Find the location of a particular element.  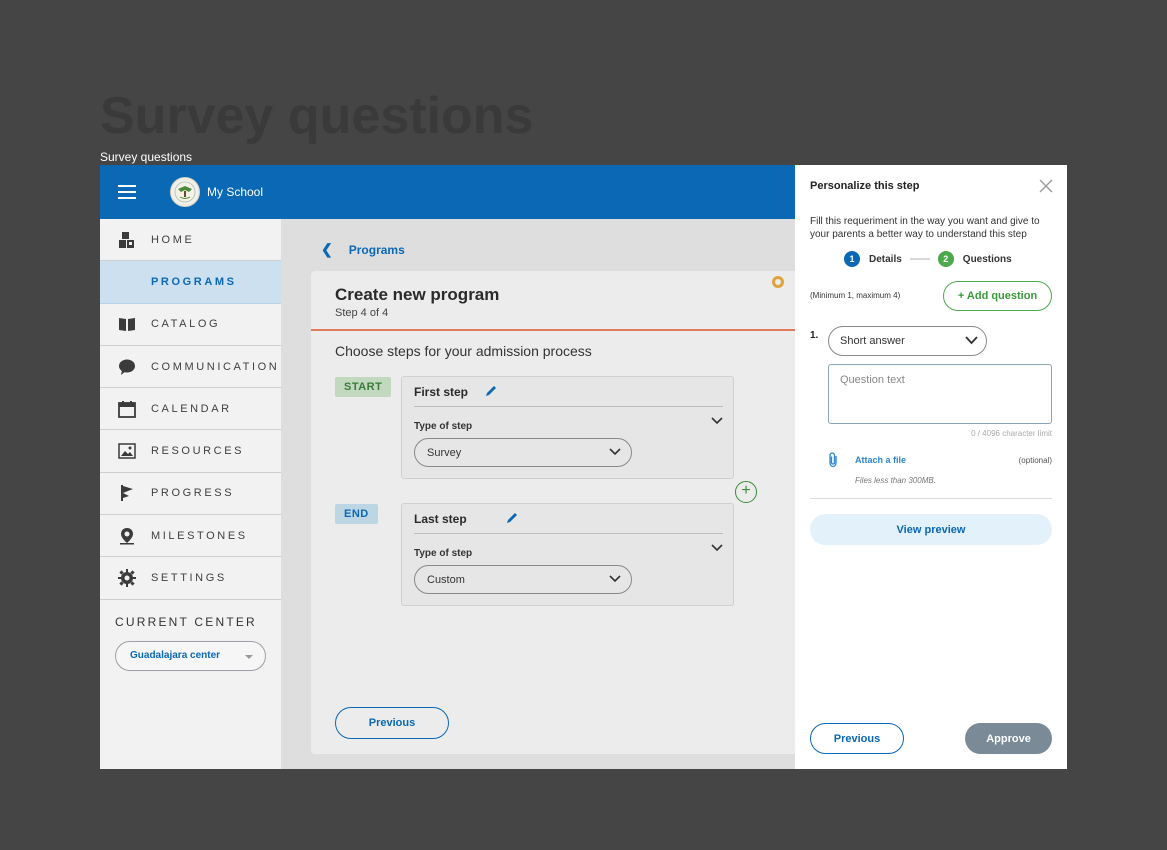

step-card-last: Last step Type of step Custom is located at coordinates (567, 554).